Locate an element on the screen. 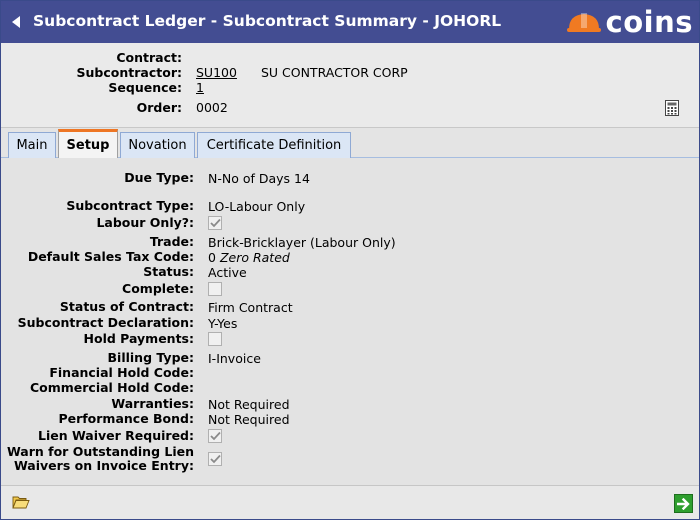 The image size is (700, 520). subcontract-declaration-value: Y-Yes is located at coordinates (223, 323).